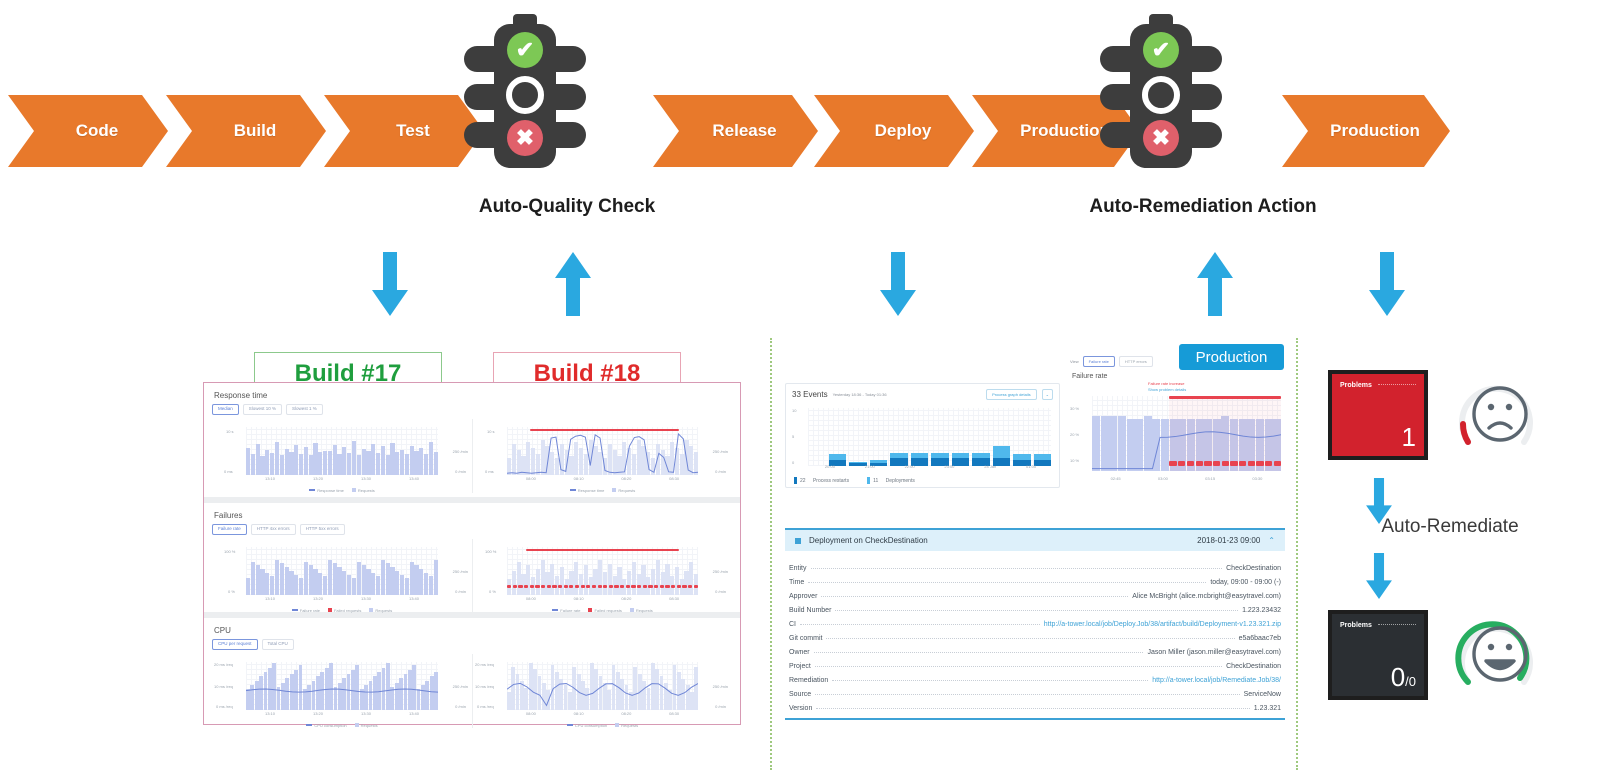 Image resolution: width=1600 pixels, height=771 pixels. What do you see at coordinates (1378, 415) in the screenshot?
I see `problems-tile-before: Problems 1` at bounding box center [1378, 415].